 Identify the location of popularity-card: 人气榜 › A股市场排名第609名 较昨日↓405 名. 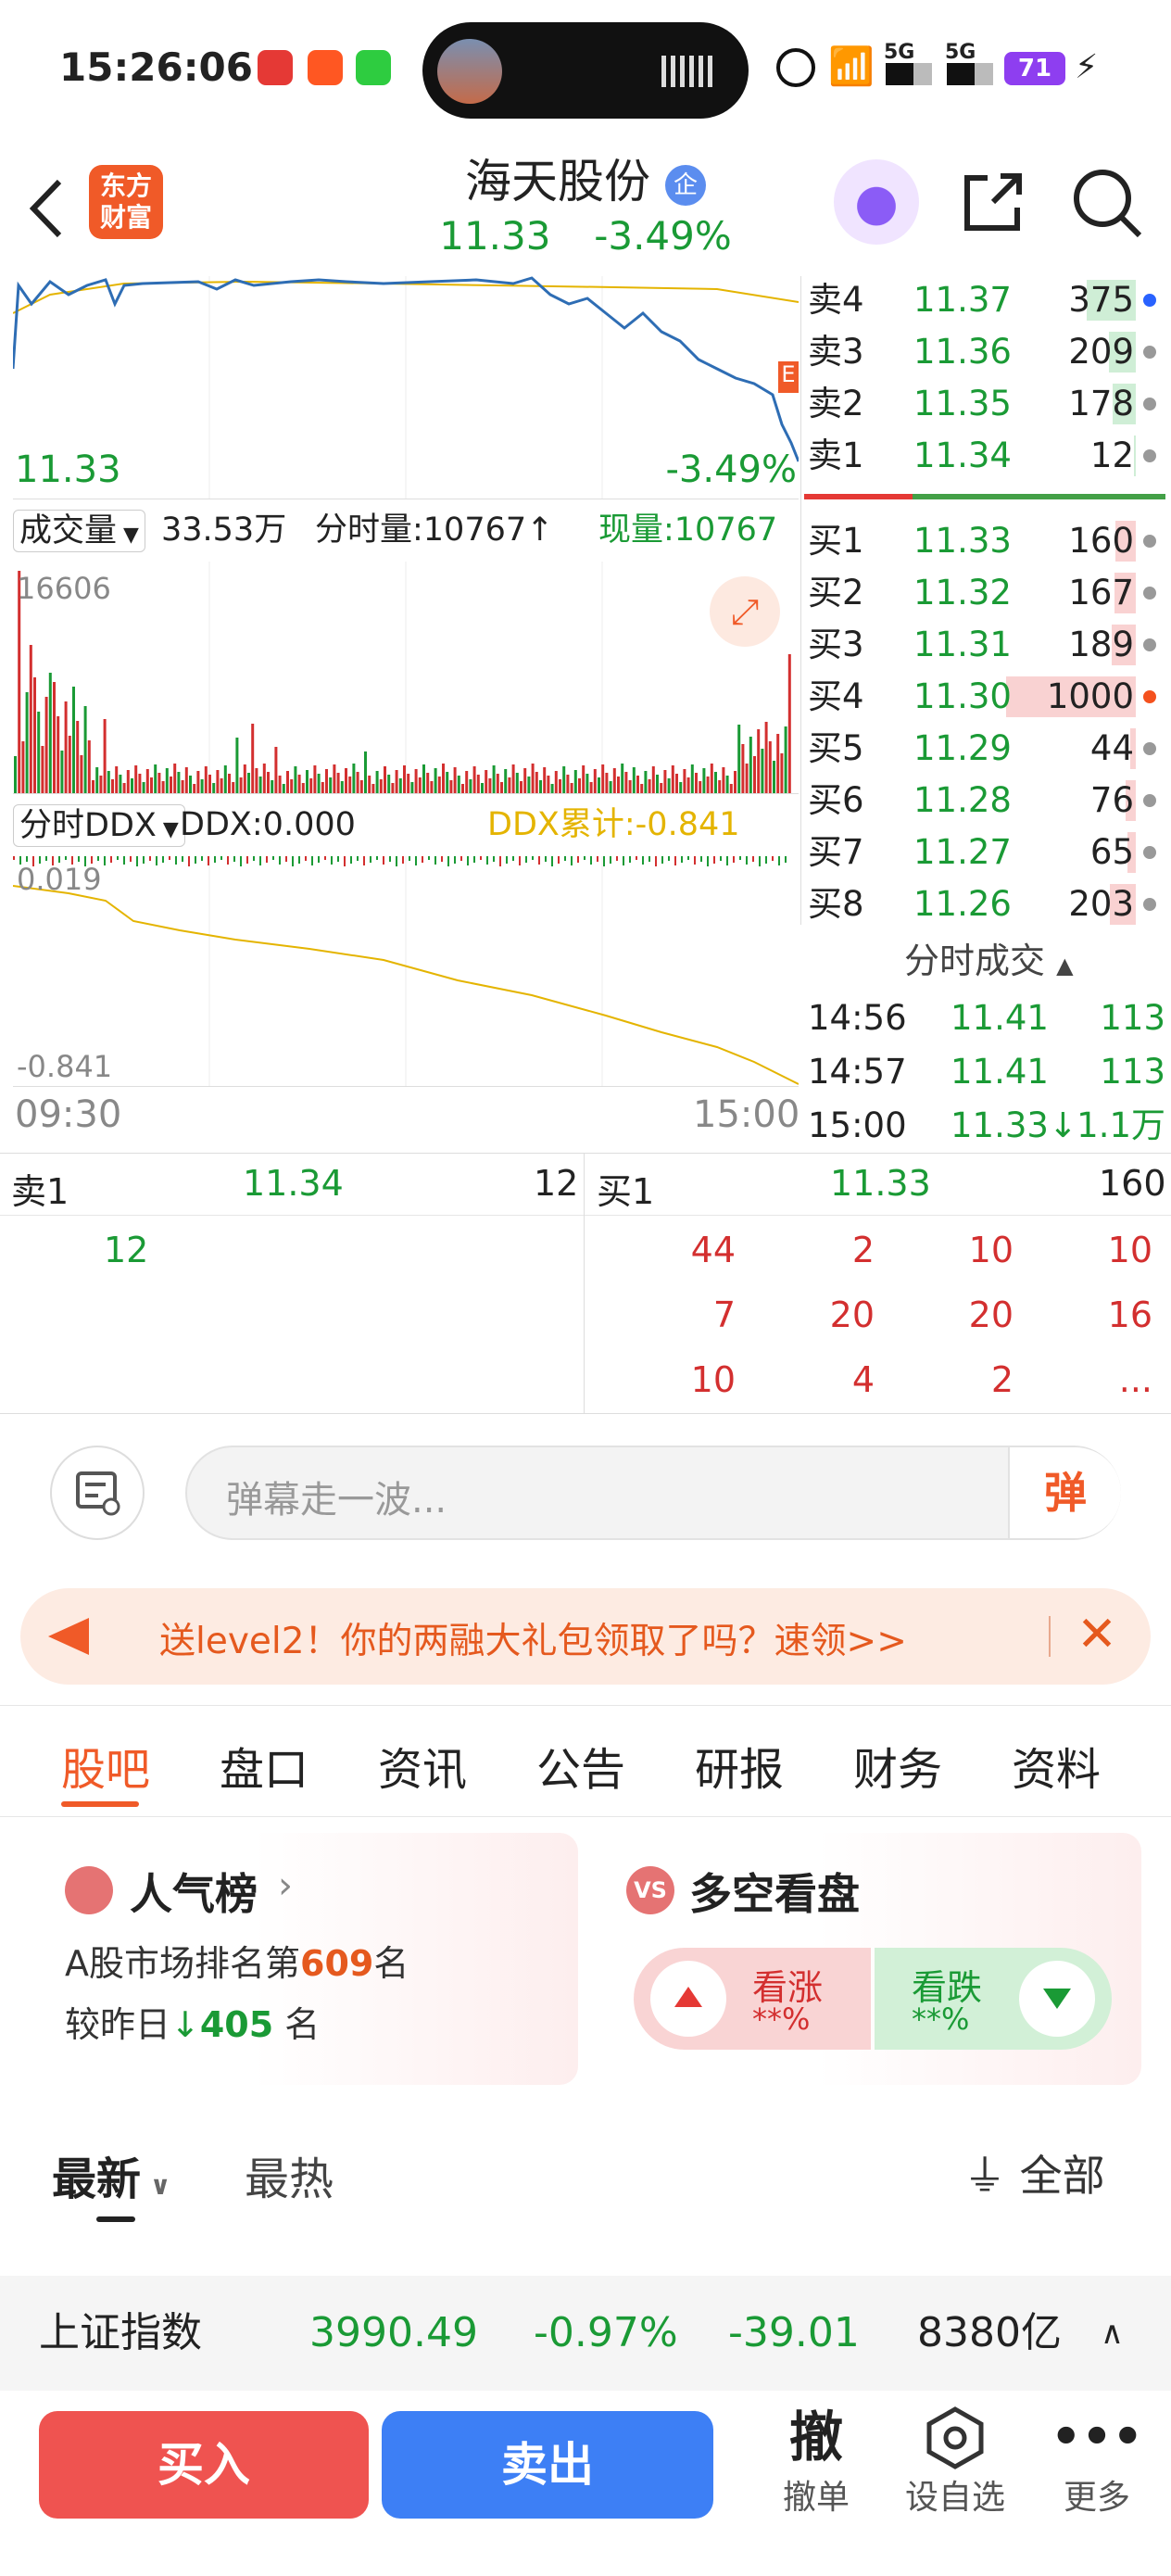
(308, 1959).